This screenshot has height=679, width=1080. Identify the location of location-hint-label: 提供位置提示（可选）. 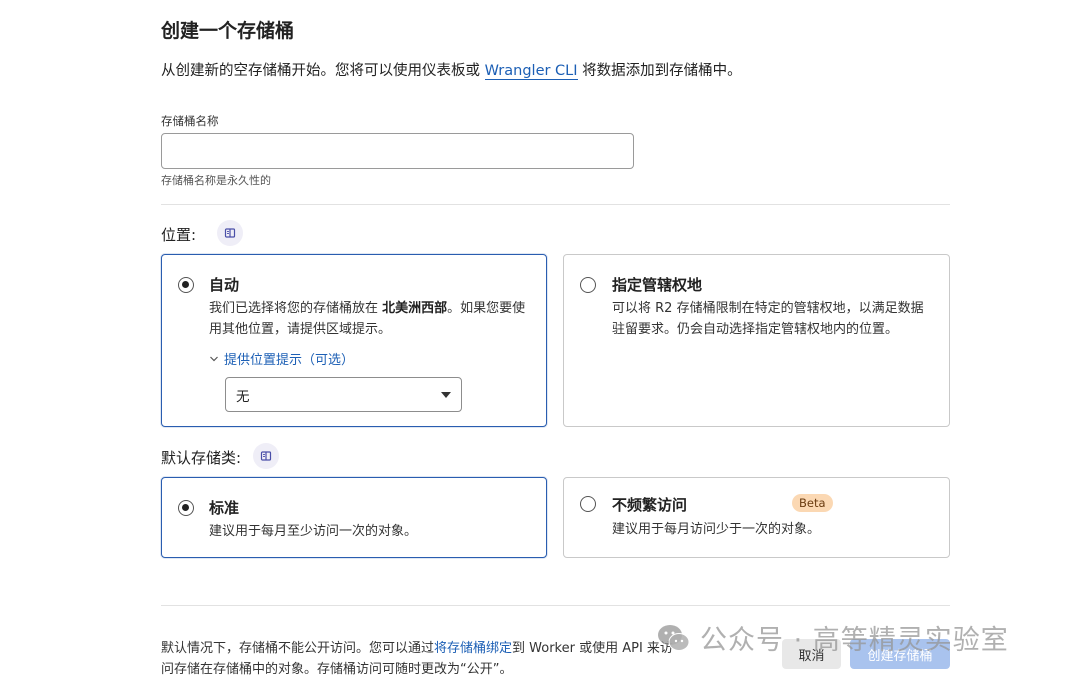
(289, 360).